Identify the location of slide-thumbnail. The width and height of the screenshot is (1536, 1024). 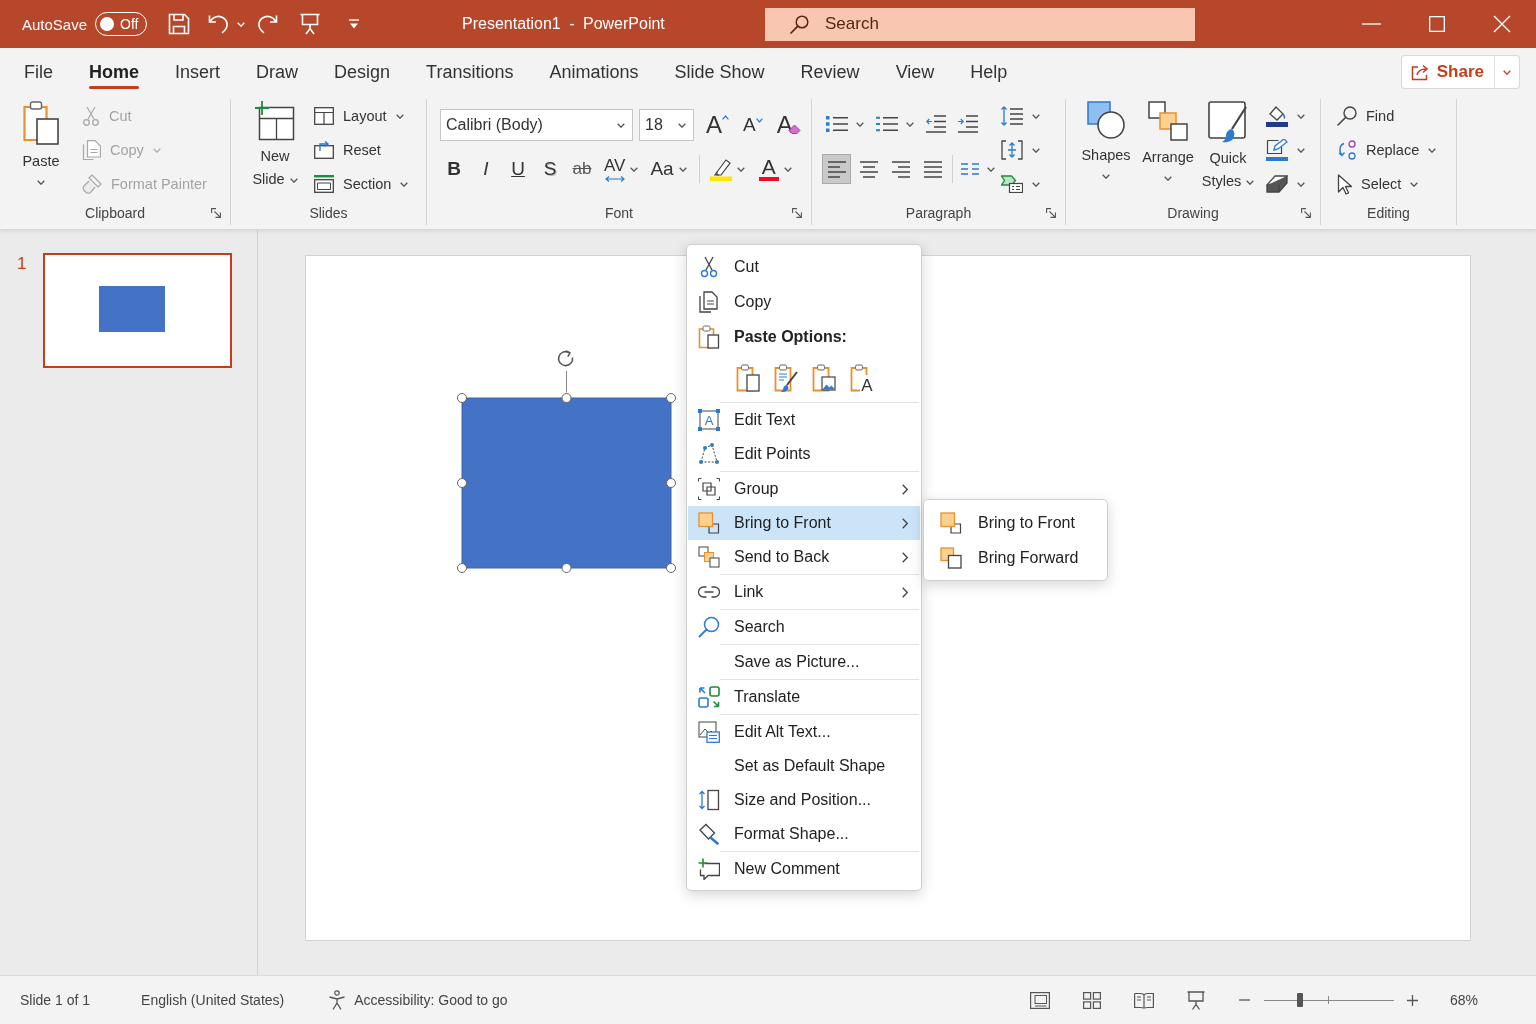
(137, 310).